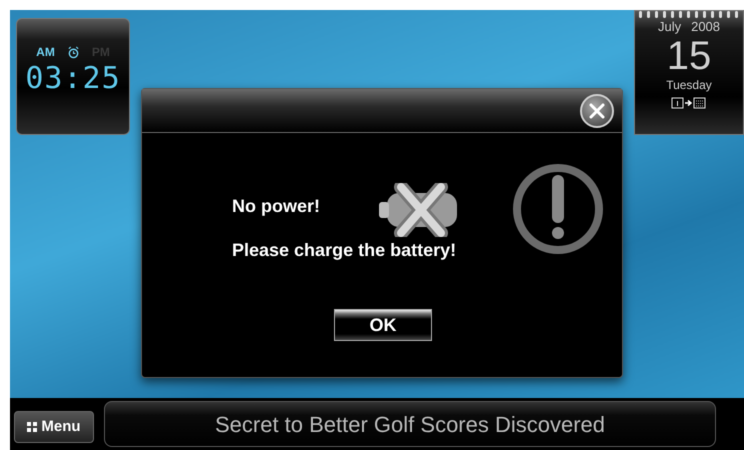  I want to click on ticker-text: Secret to Better Golf Scores Discovered, so click(410, 424).